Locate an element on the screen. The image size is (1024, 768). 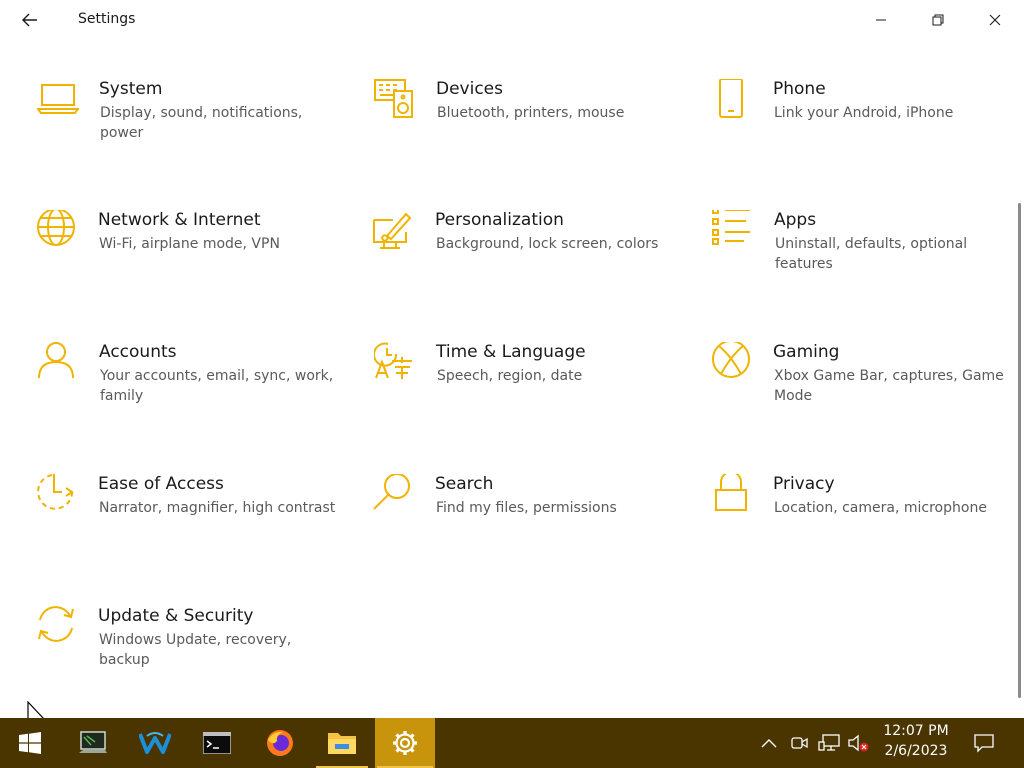
tile-title: Gaming is located at coordinates (806, 352).